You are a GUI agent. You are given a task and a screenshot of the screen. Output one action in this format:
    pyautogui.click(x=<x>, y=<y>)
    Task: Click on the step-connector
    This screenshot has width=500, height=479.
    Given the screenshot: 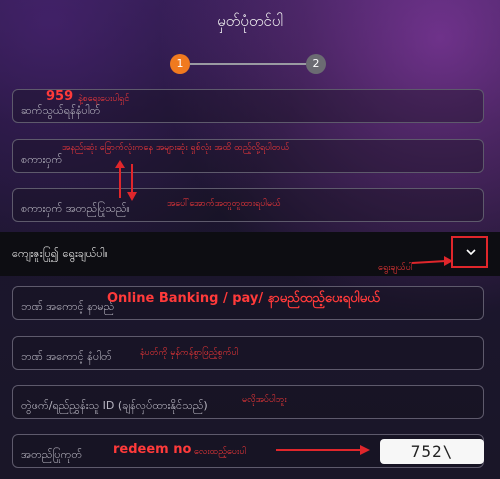 What is the action you would take?
    pyautogui.click(x=248, y=64)
    